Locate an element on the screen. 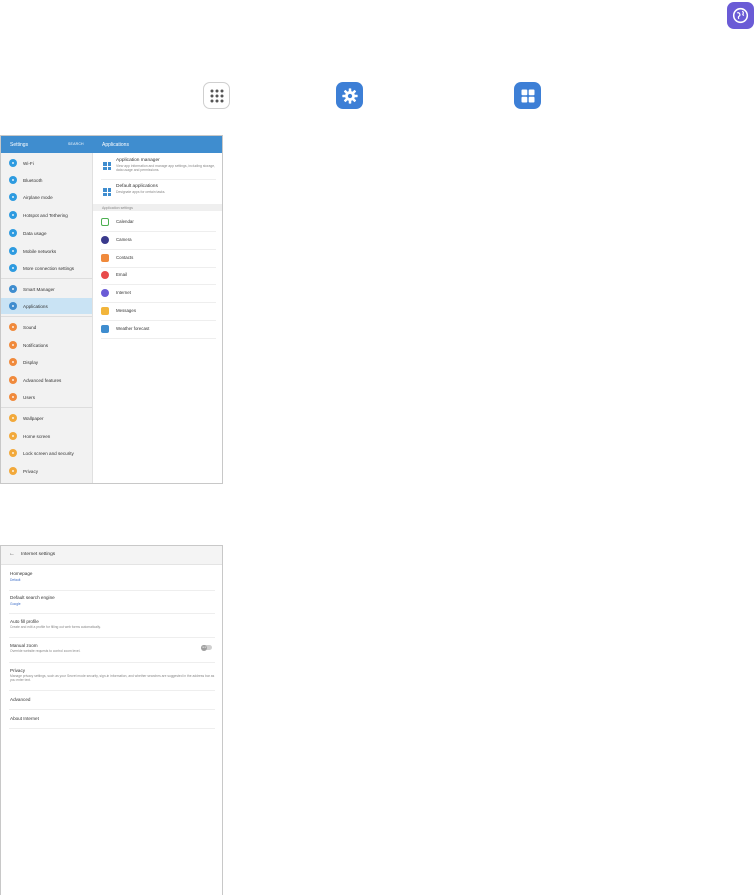  settings-title: Settings is located at coordinates (19, 145).